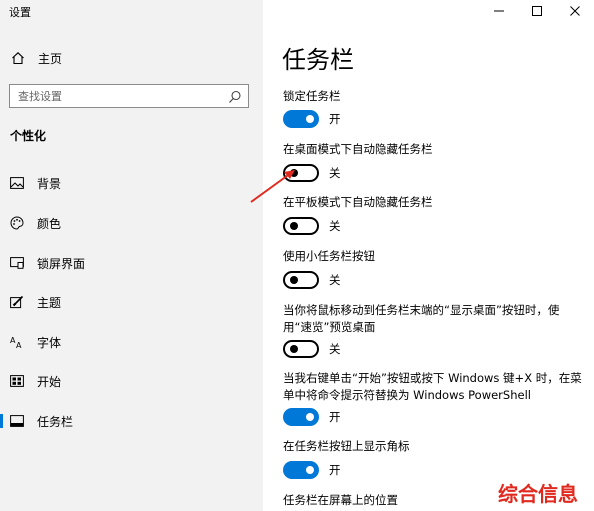  What do you see at coordinates (301, 226) in the screenshot?
I see `autohide-tablet-toggle` at bounding box center [301, 226].